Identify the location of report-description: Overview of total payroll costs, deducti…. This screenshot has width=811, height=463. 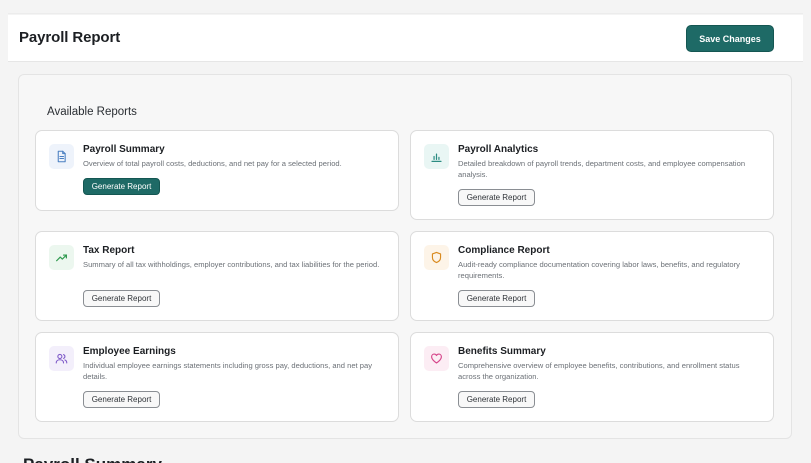
(212, 163).